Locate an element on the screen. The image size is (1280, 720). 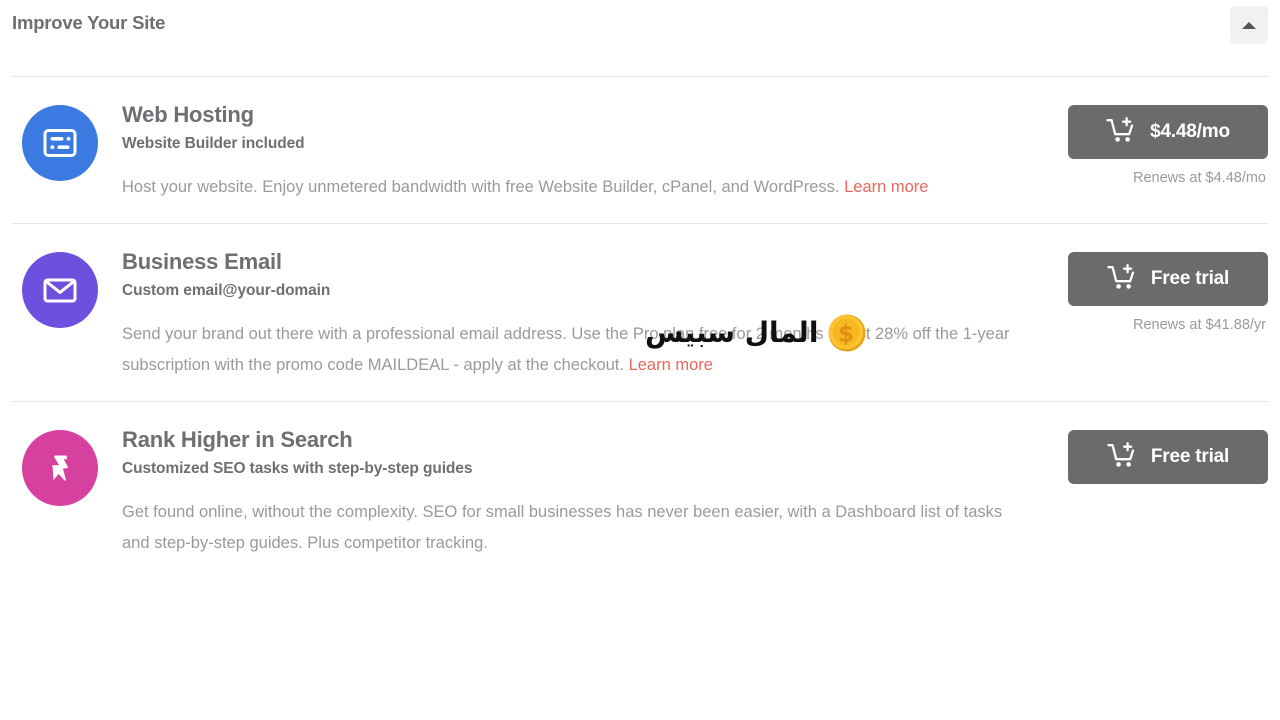
product-cta-column: Free trial is located at coordinates (1158, 491).